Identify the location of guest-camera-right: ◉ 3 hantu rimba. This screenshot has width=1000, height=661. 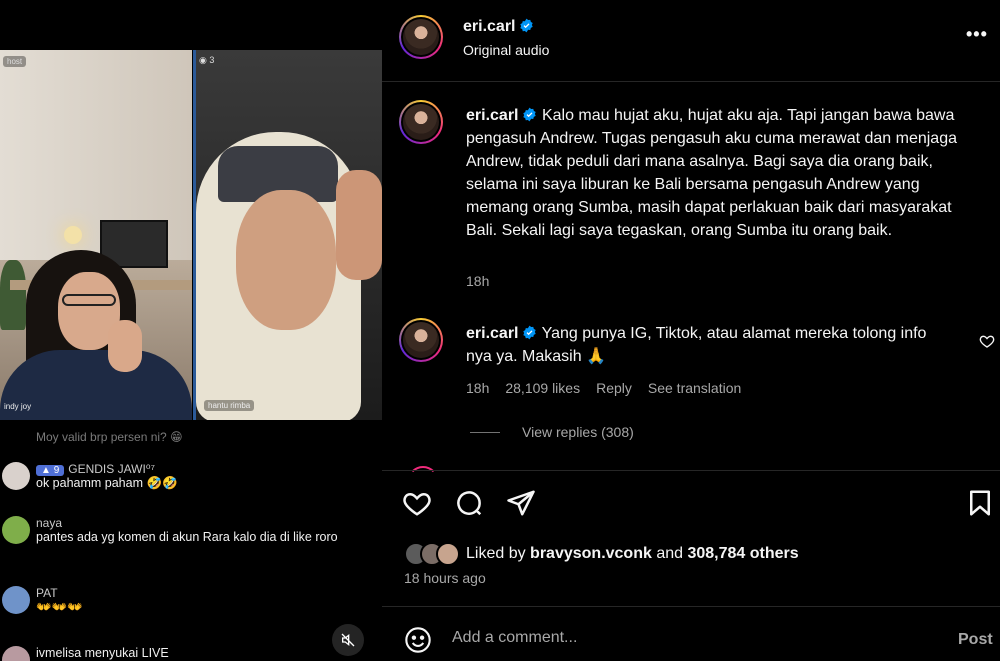
(287, 235).